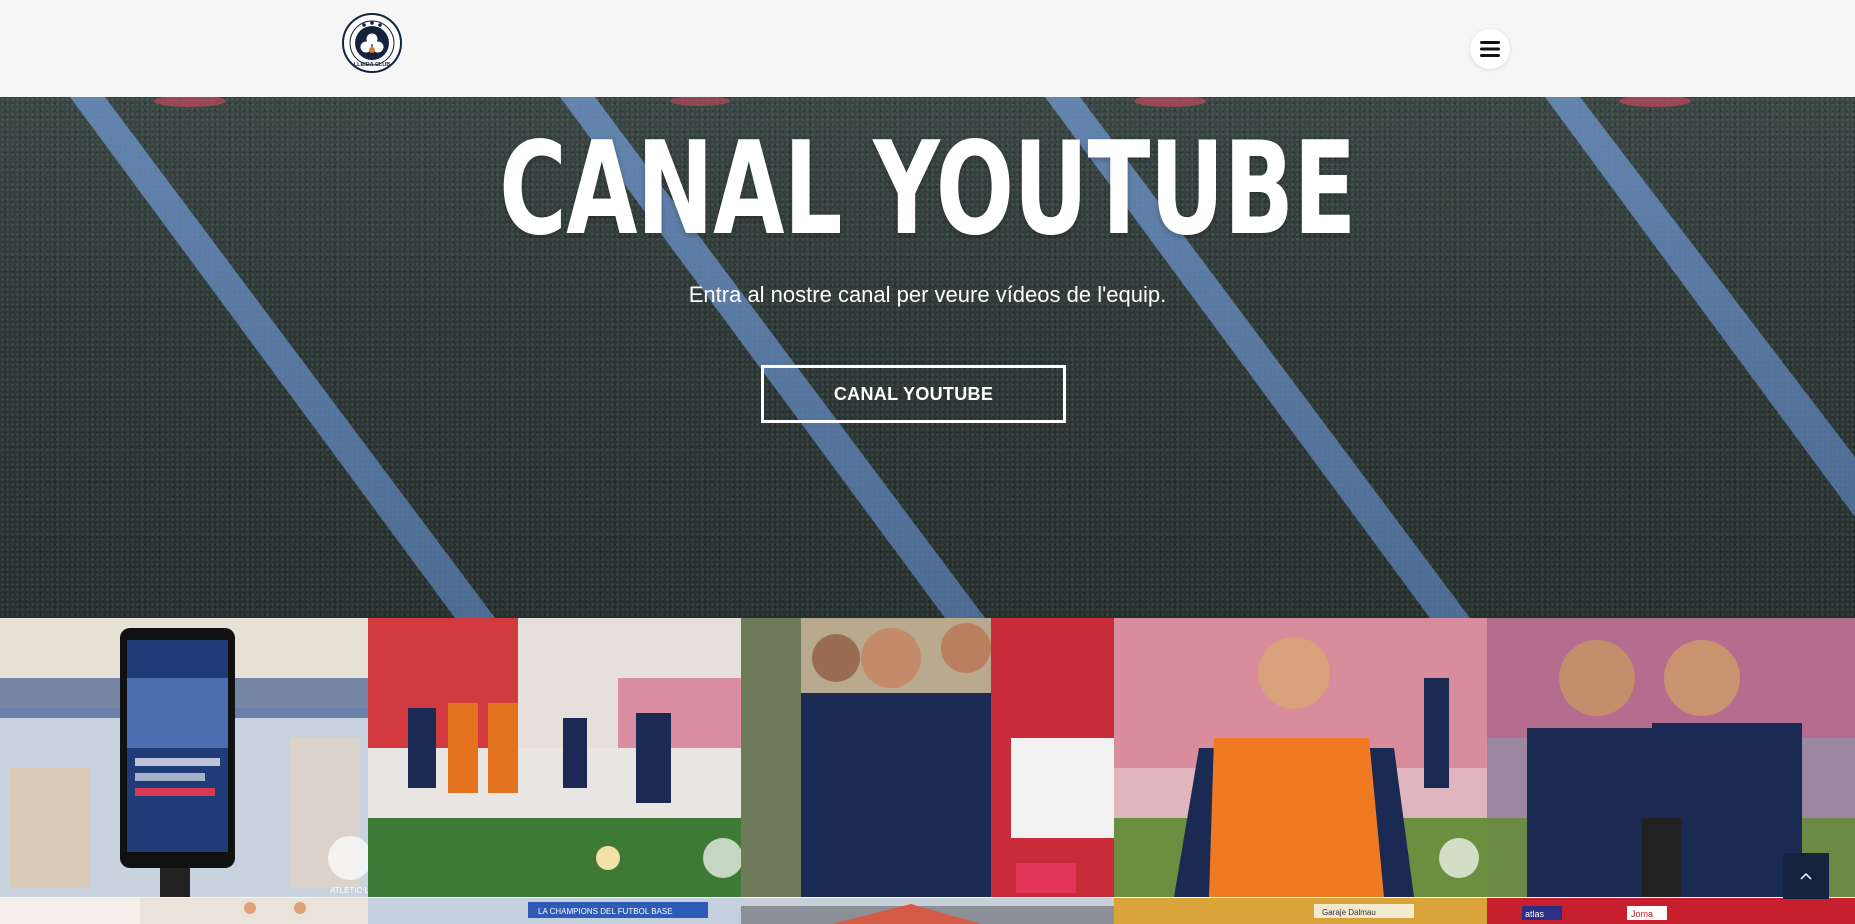 This screenshot has width=1855, height=924. What do you see at coordinates (1349, 912) in the screenshot?
I see `sign-garaje: Garaje Dalmau` at bounding box center [1349, 912].